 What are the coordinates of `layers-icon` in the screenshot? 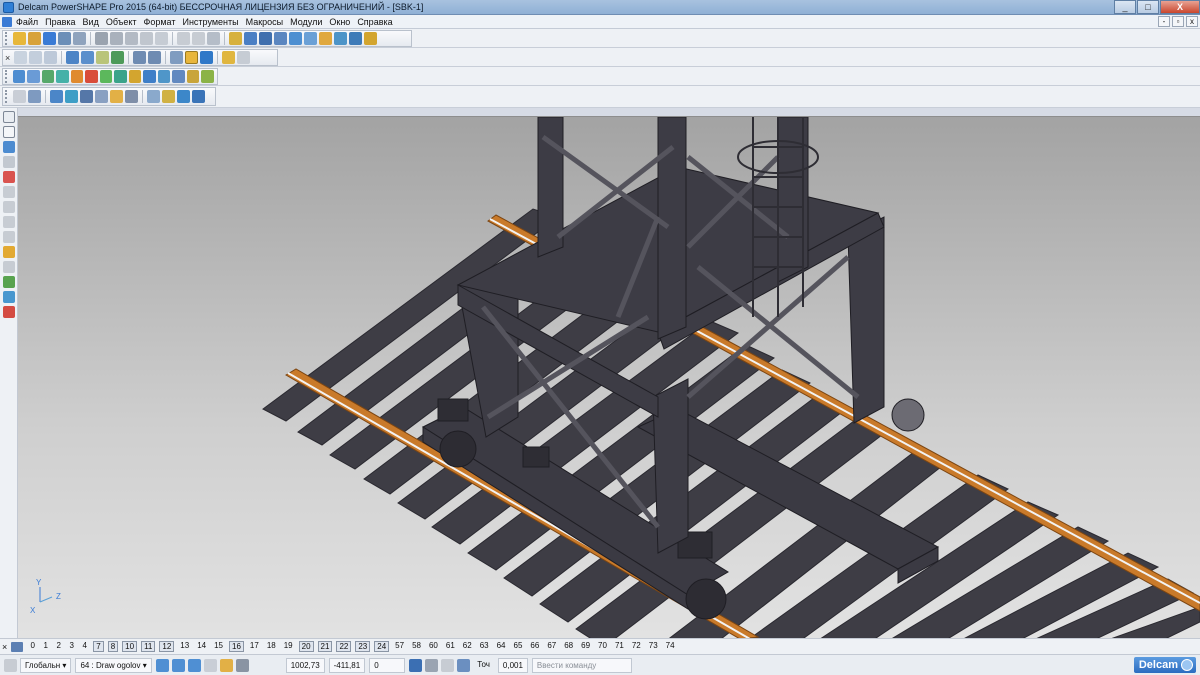 It's located at (9, 147).